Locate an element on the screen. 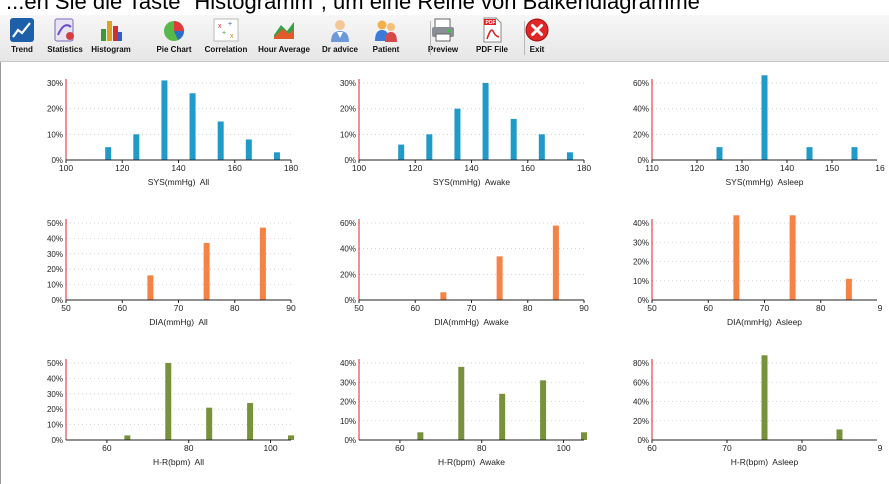 The image size is (889, 484). toolbar-button-trend: Trend is located at coordinates (22, 38).